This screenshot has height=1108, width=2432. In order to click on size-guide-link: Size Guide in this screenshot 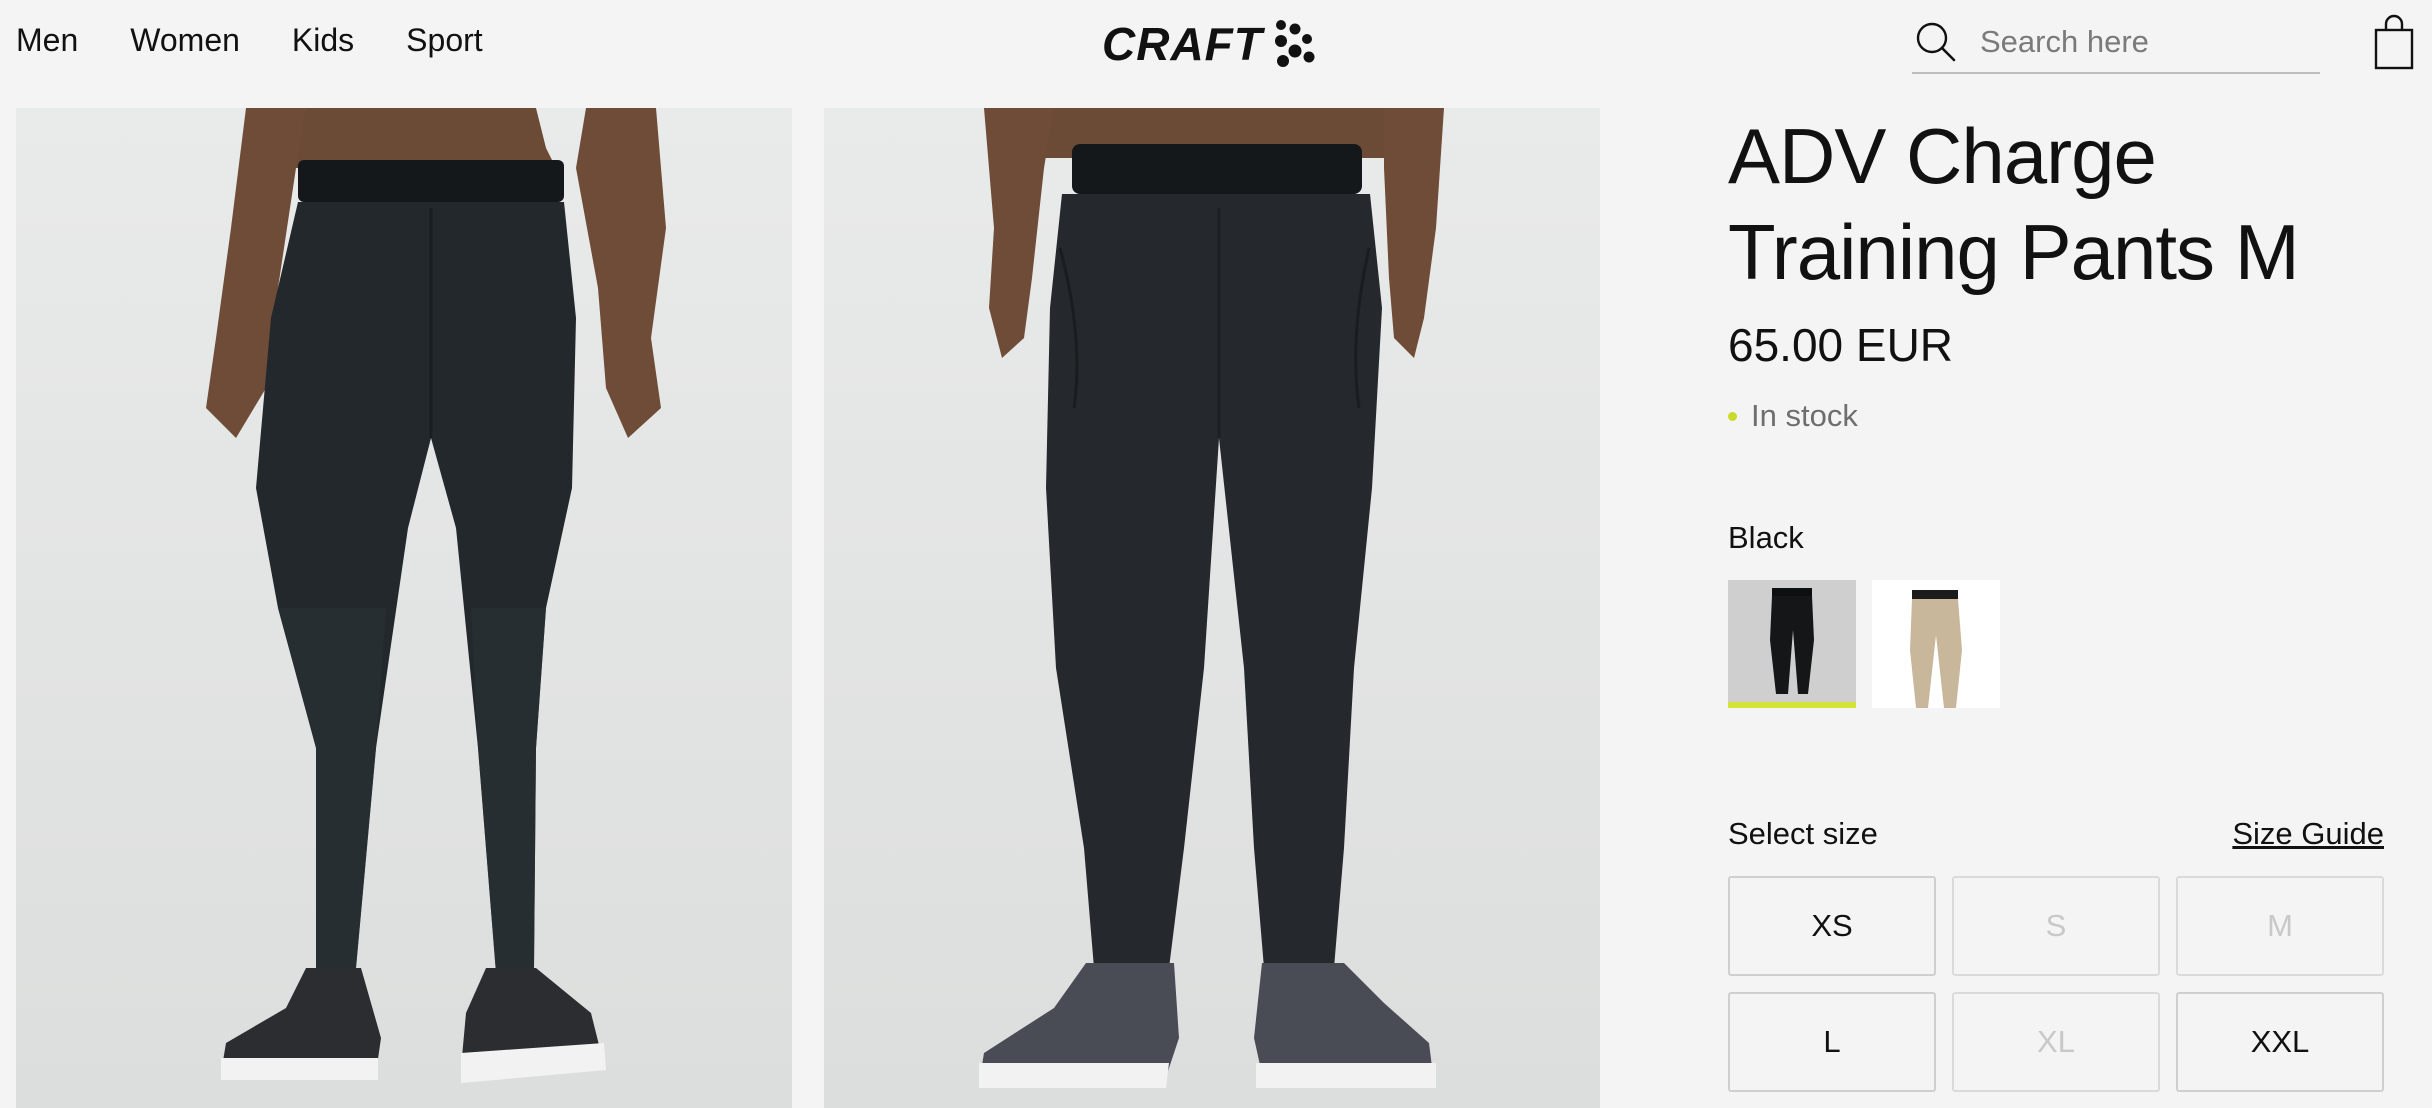, I will do `click(2308, 834)`.